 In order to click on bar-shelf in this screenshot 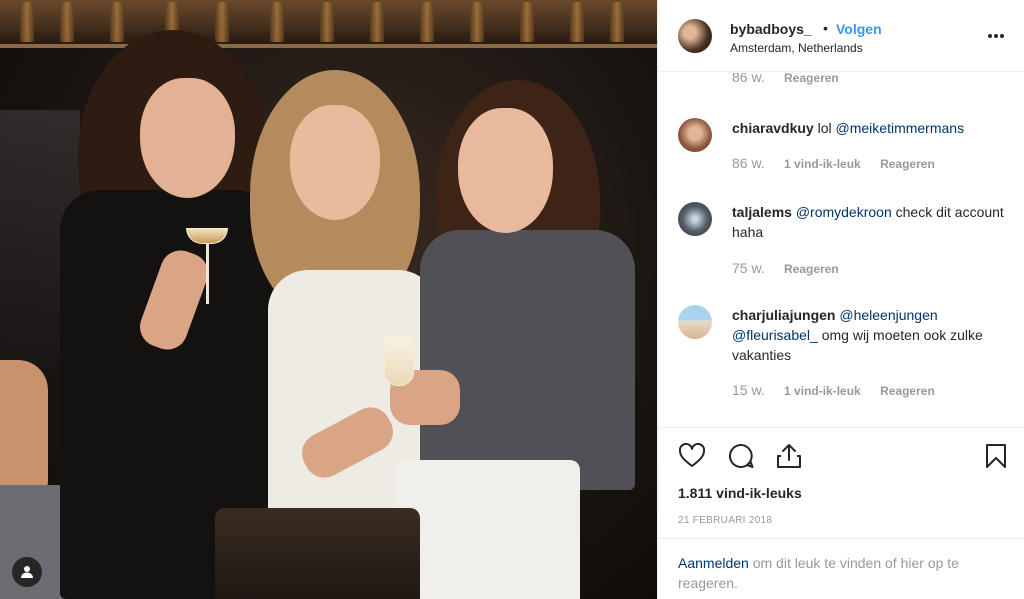, I will do `click(328, 23)`.